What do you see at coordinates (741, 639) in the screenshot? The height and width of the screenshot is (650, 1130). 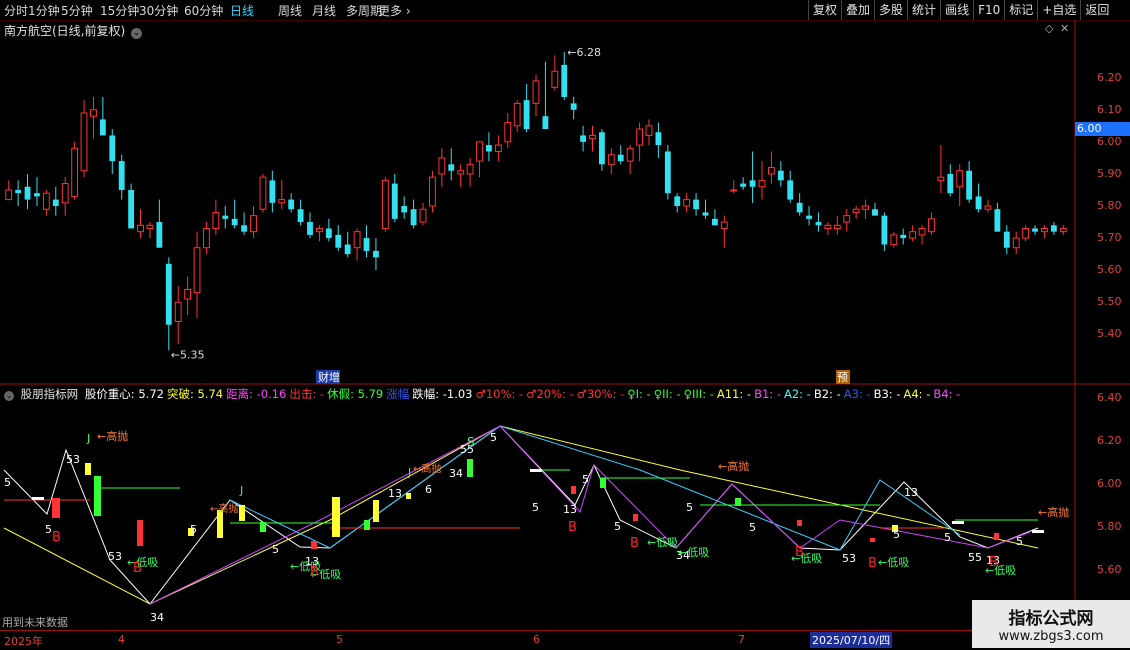 I see `date-label-jul: 7` at bounding box center [741, 639].